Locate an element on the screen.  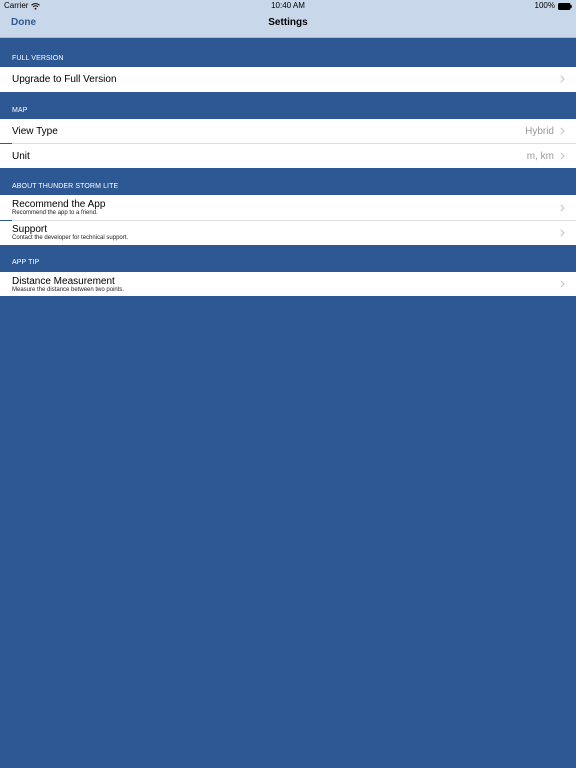
section-header-full-version: FULL VERSION is located at coordinates (38, 58).